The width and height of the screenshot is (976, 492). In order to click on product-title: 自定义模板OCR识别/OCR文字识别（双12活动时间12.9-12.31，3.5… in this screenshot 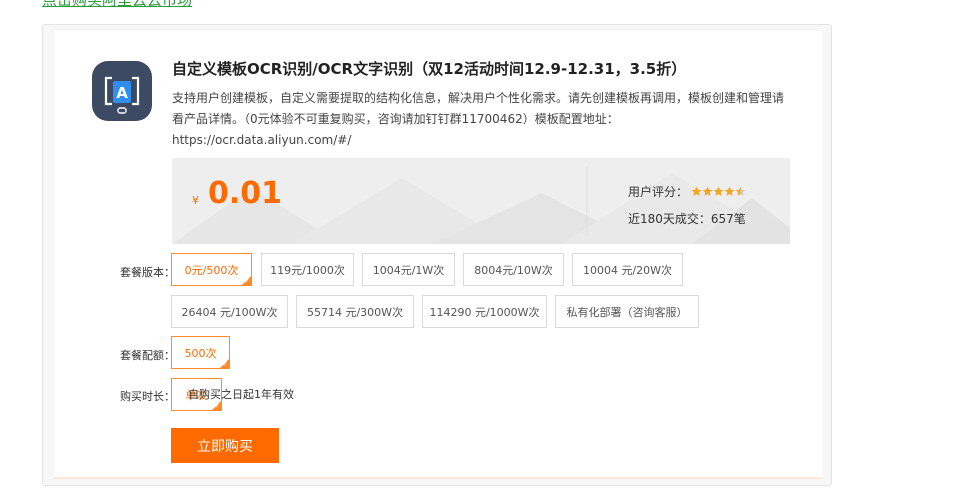, I will do `click(429, 69)`.